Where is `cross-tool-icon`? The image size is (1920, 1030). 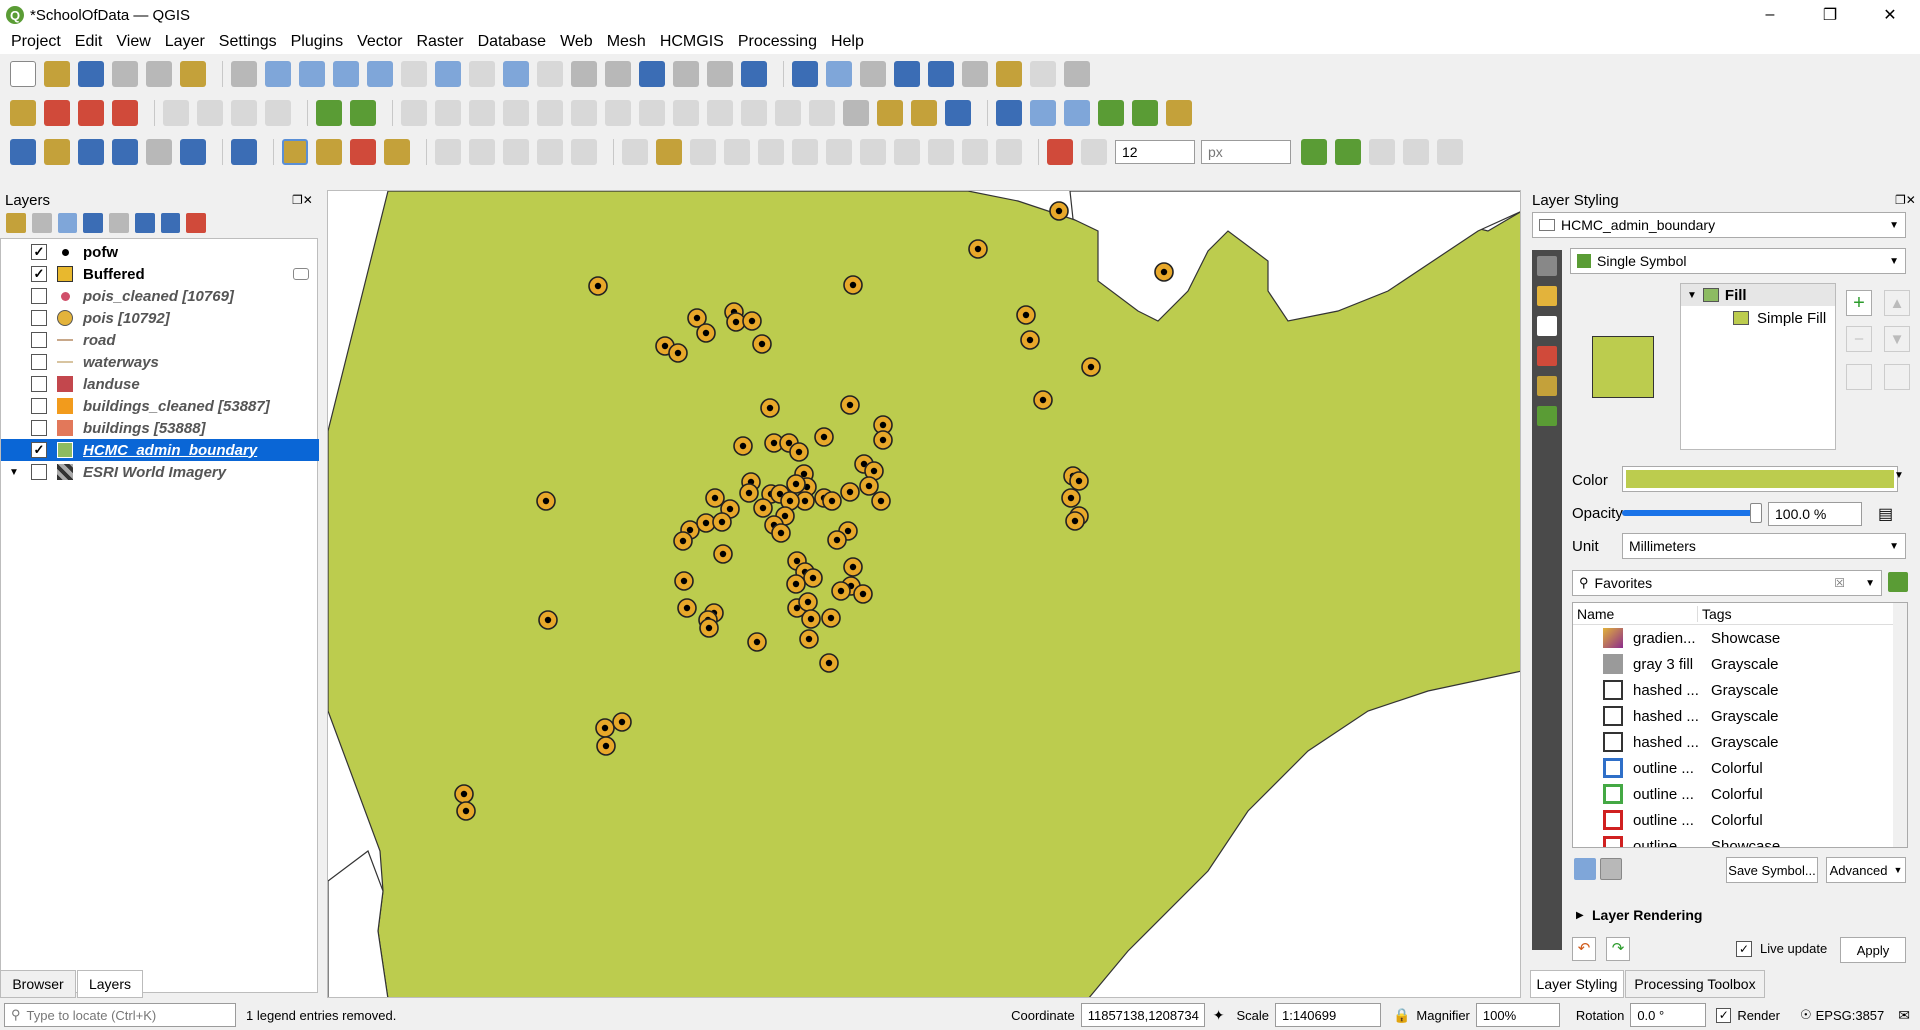 cross-tool-icon is located at coordinates (1382, 152).